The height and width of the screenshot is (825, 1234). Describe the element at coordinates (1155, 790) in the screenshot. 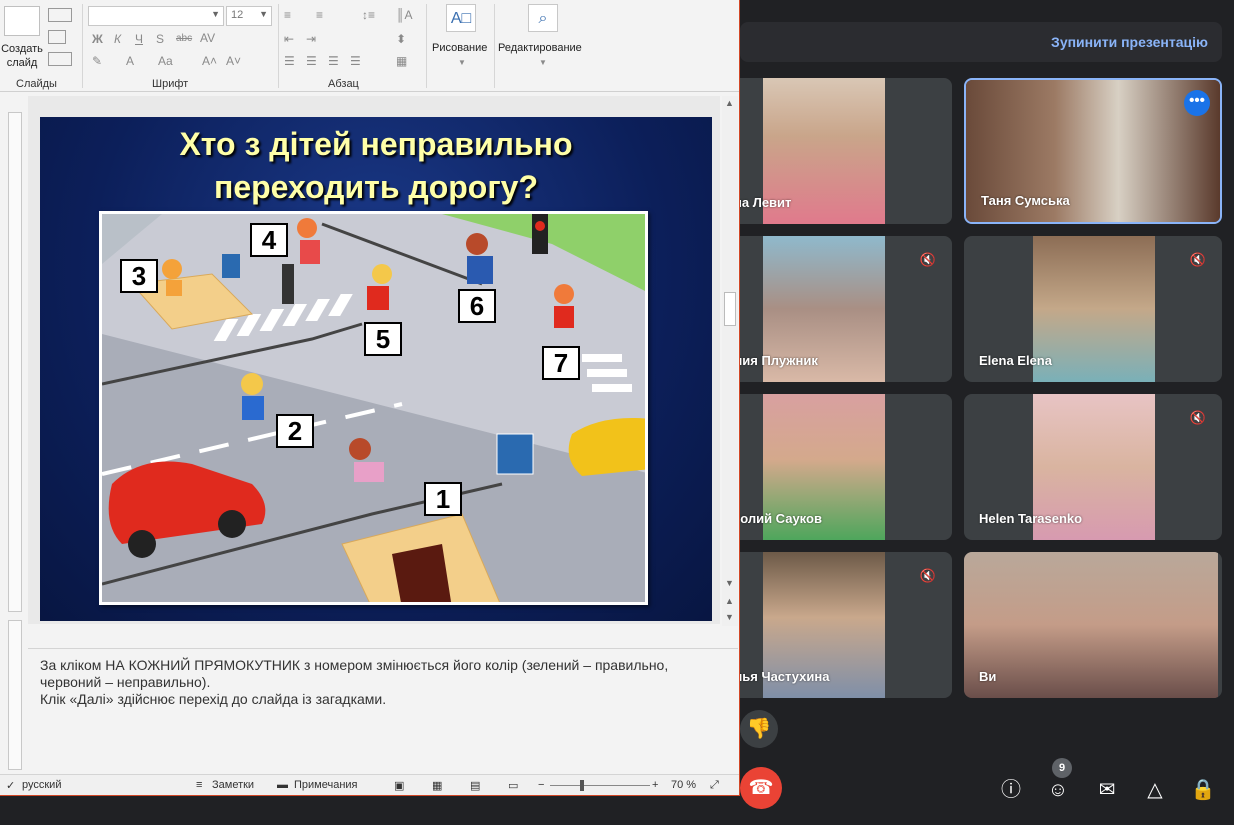

I see `activities-icon: △` at that location.